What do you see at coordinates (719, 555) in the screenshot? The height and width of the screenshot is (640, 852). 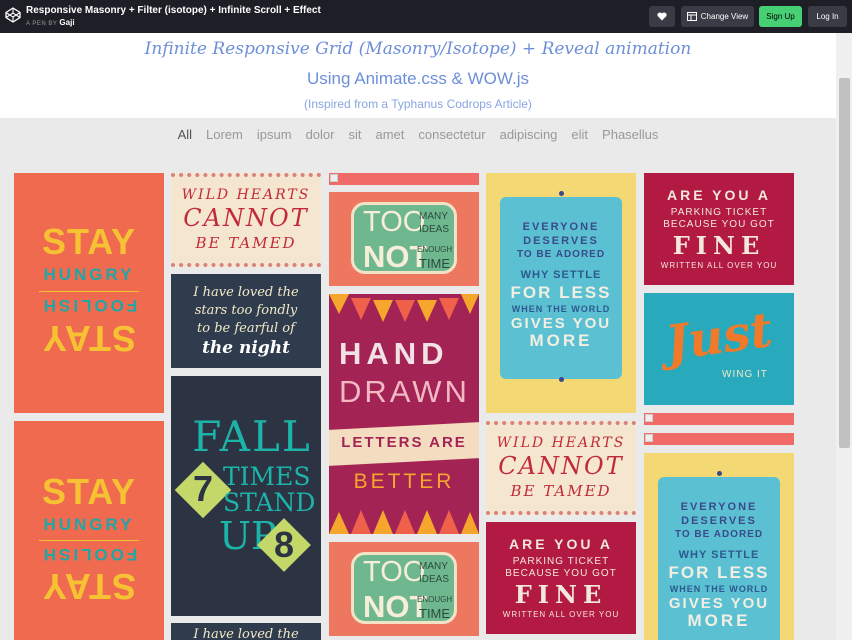 I see `poster-text: WHY SETTLE` at bounding box center [719, 555].